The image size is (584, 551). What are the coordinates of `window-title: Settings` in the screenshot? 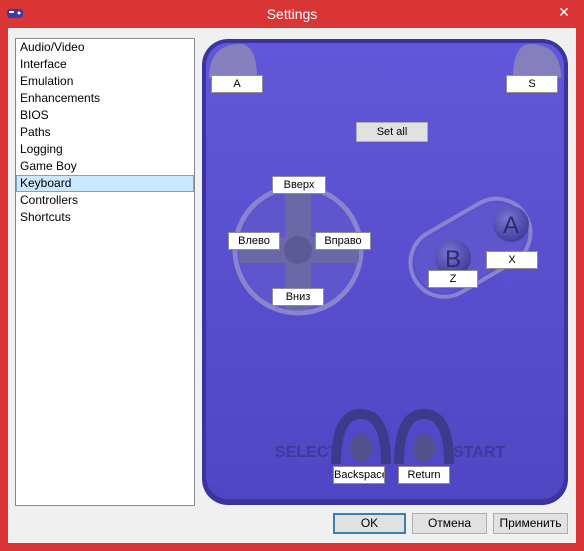 It's located at (292, 14).